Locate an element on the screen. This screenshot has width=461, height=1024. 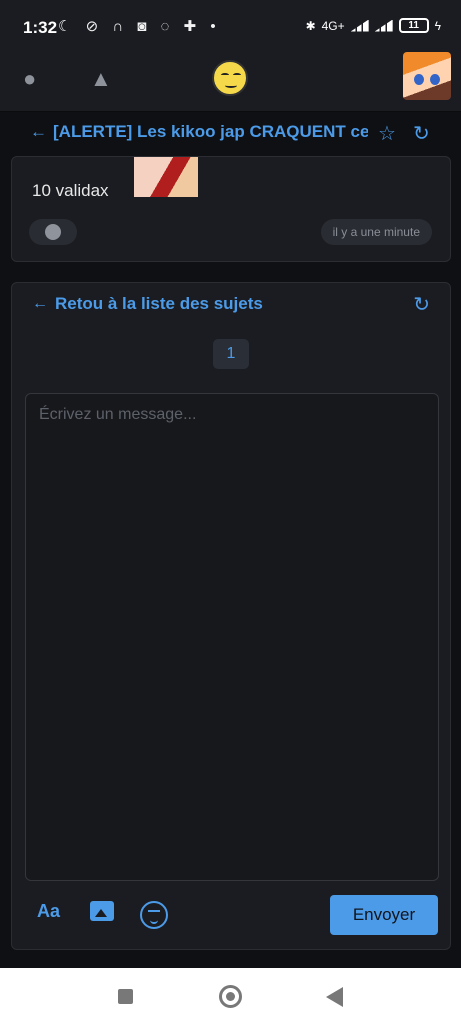
charging-icon: ϟ is located at coordinates (437, 25).